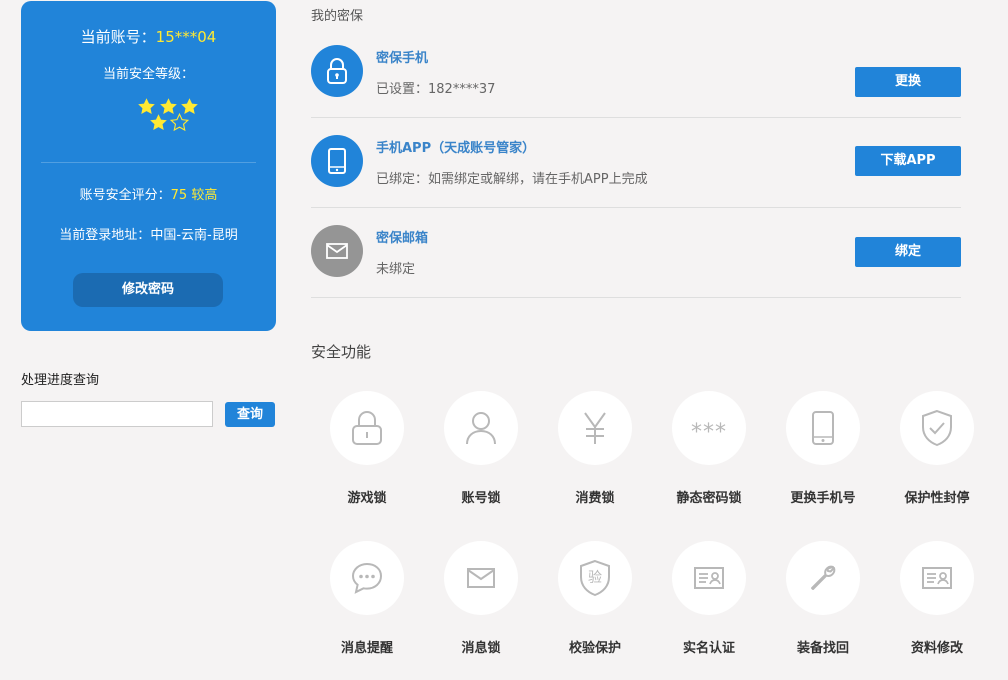  Describe the element at coordinates (118, 37) in the screenshot. I see `account-label: 当前账号：` at that location.